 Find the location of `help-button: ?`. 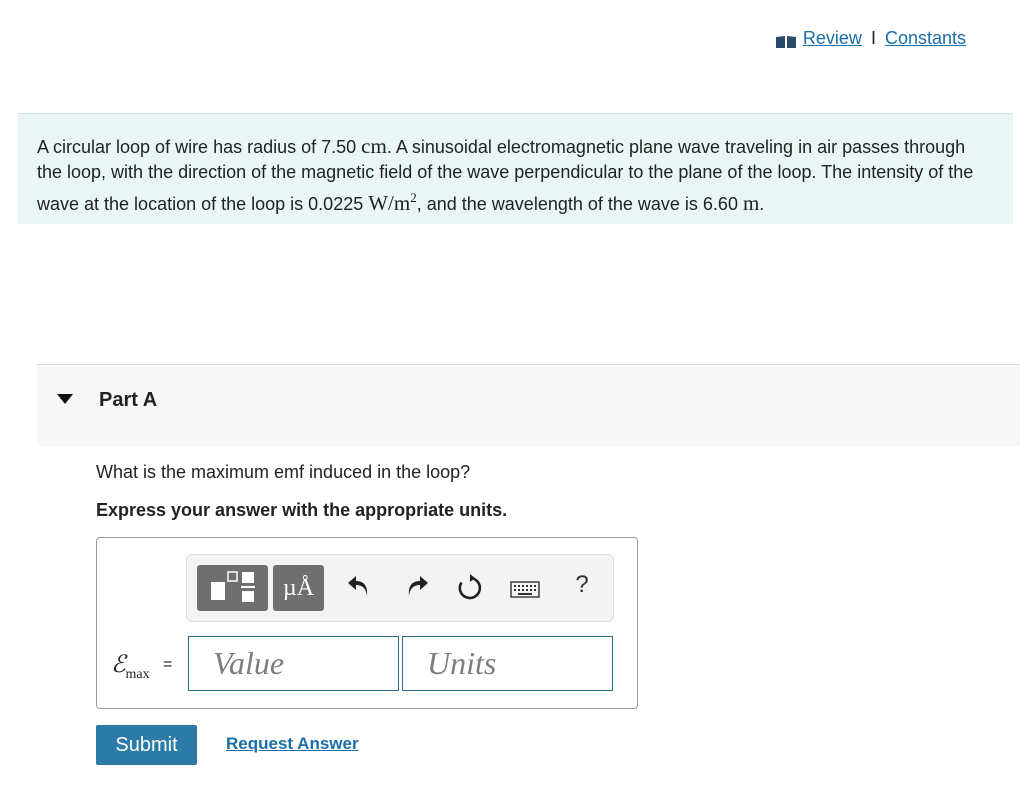

help-button: ? is located at coordinates (582, 588).